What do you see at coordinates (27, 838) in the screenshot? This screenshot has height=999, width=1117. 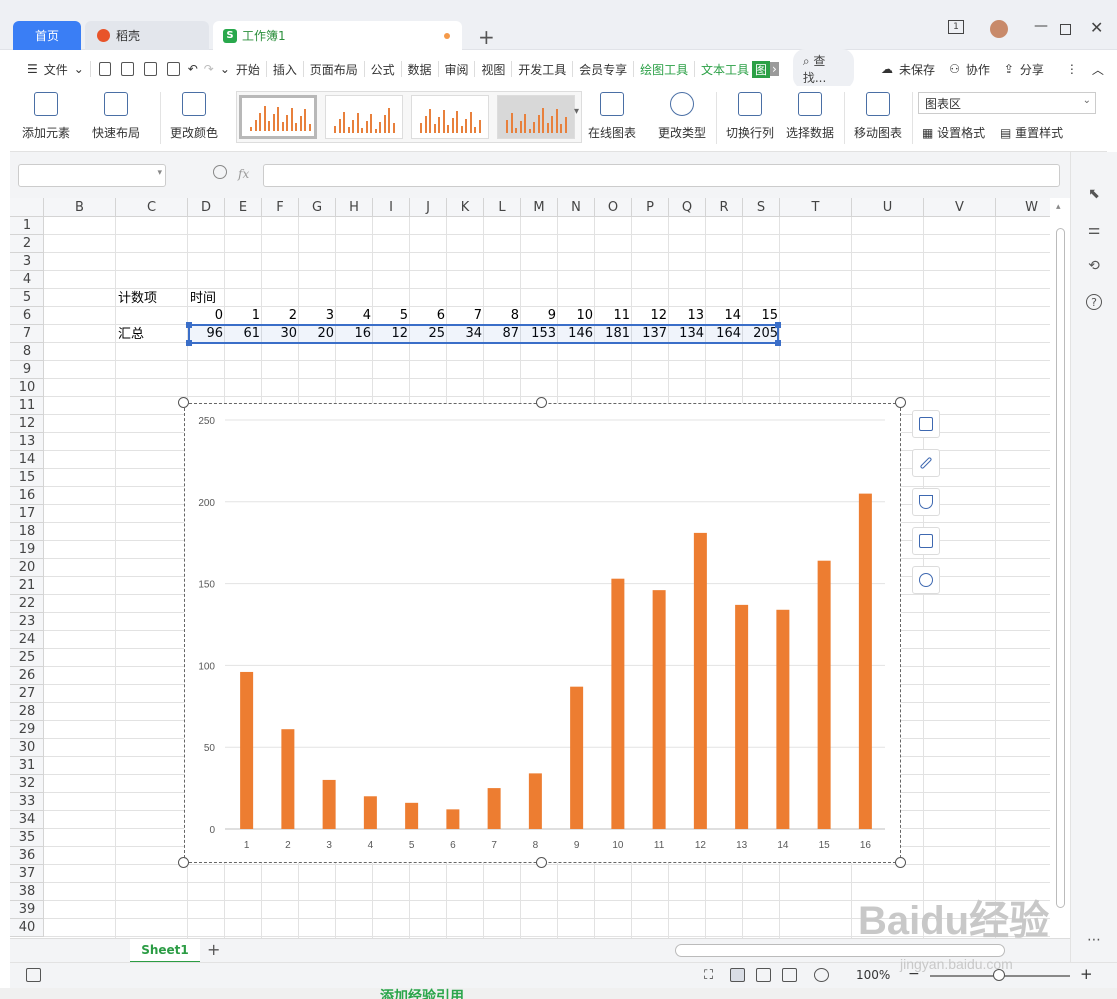 I see `row-header: 35` at bounding box center [27, 838].